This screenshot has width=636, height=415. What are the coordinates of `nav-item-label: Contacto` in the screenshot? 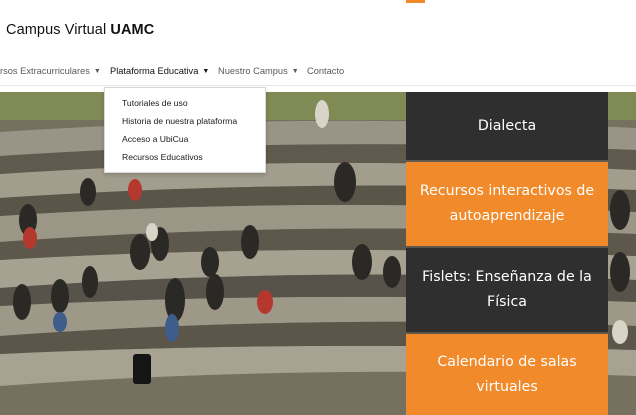 It's located at (326, 71).